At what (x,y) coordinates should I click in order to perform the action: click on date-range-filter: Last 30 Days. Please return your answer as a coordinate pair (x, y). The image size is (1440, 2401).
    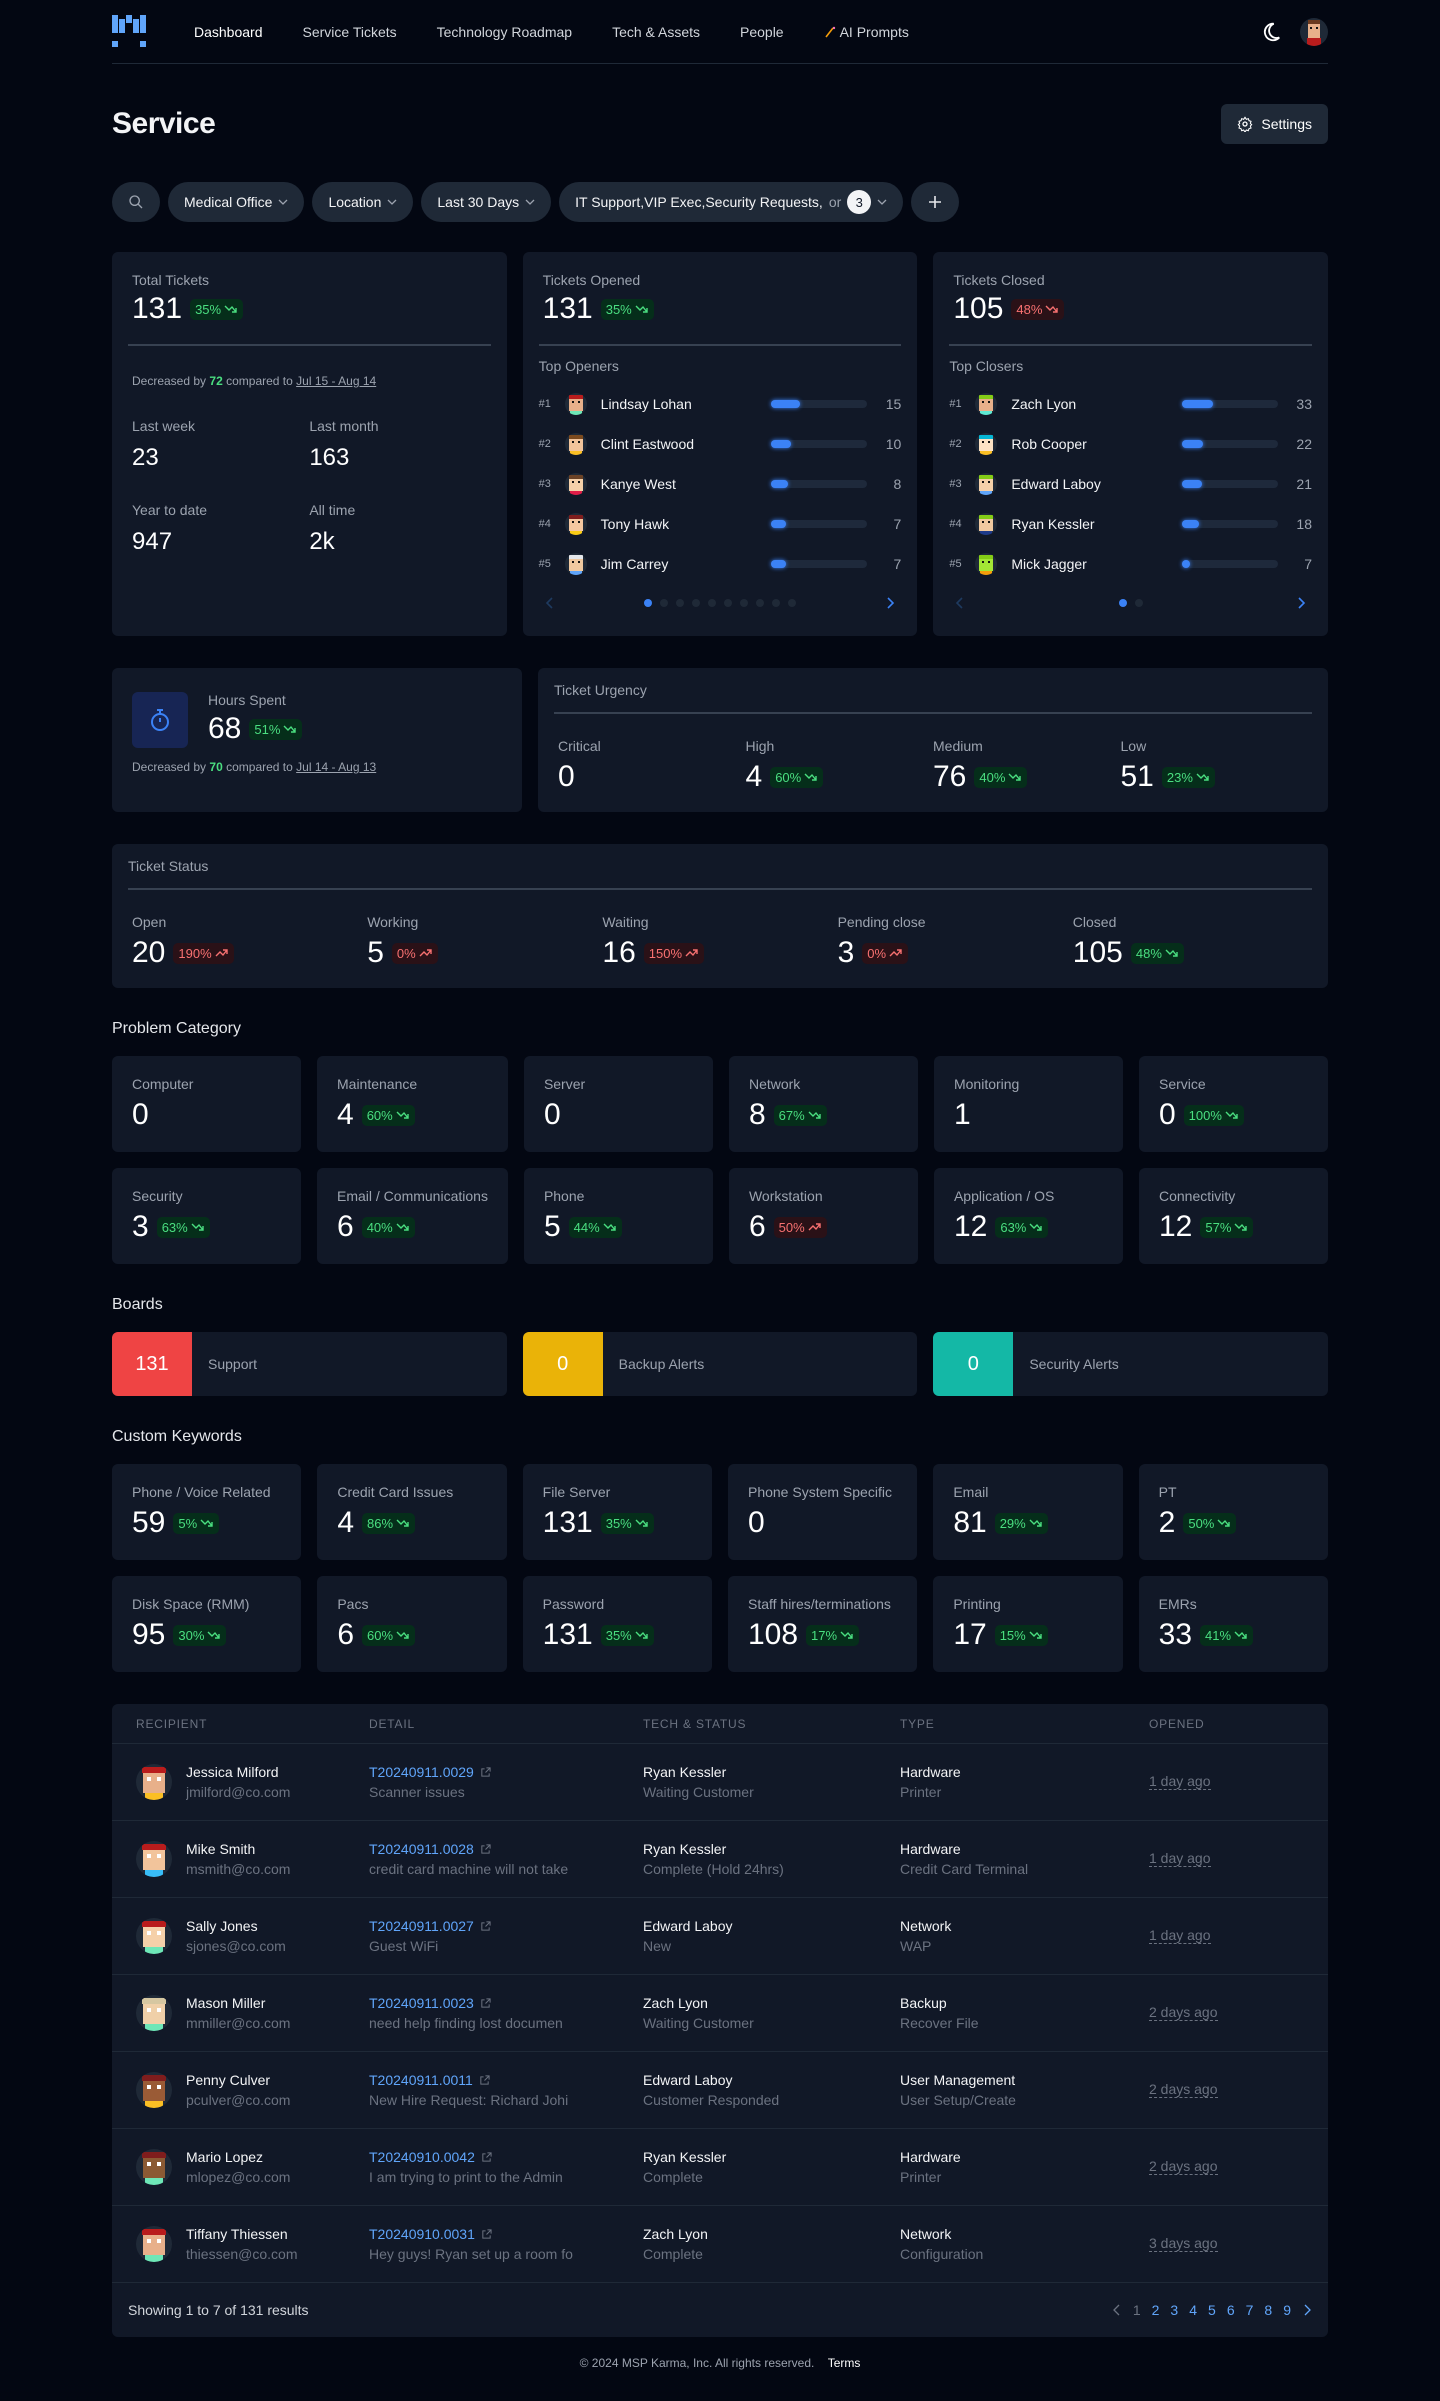
    Looking at the image, I should click on (486, 202).